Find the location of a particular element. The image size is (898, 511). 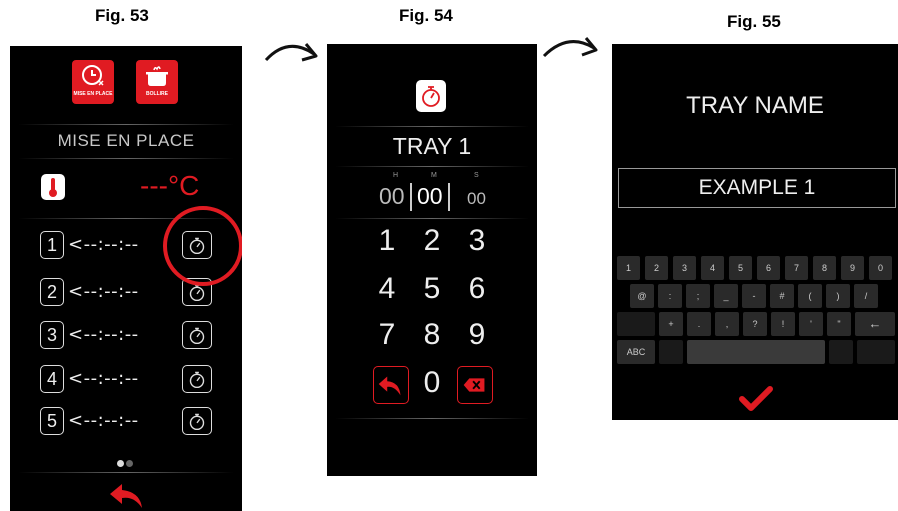

page-dot-active is located at coordinates (120, 463).